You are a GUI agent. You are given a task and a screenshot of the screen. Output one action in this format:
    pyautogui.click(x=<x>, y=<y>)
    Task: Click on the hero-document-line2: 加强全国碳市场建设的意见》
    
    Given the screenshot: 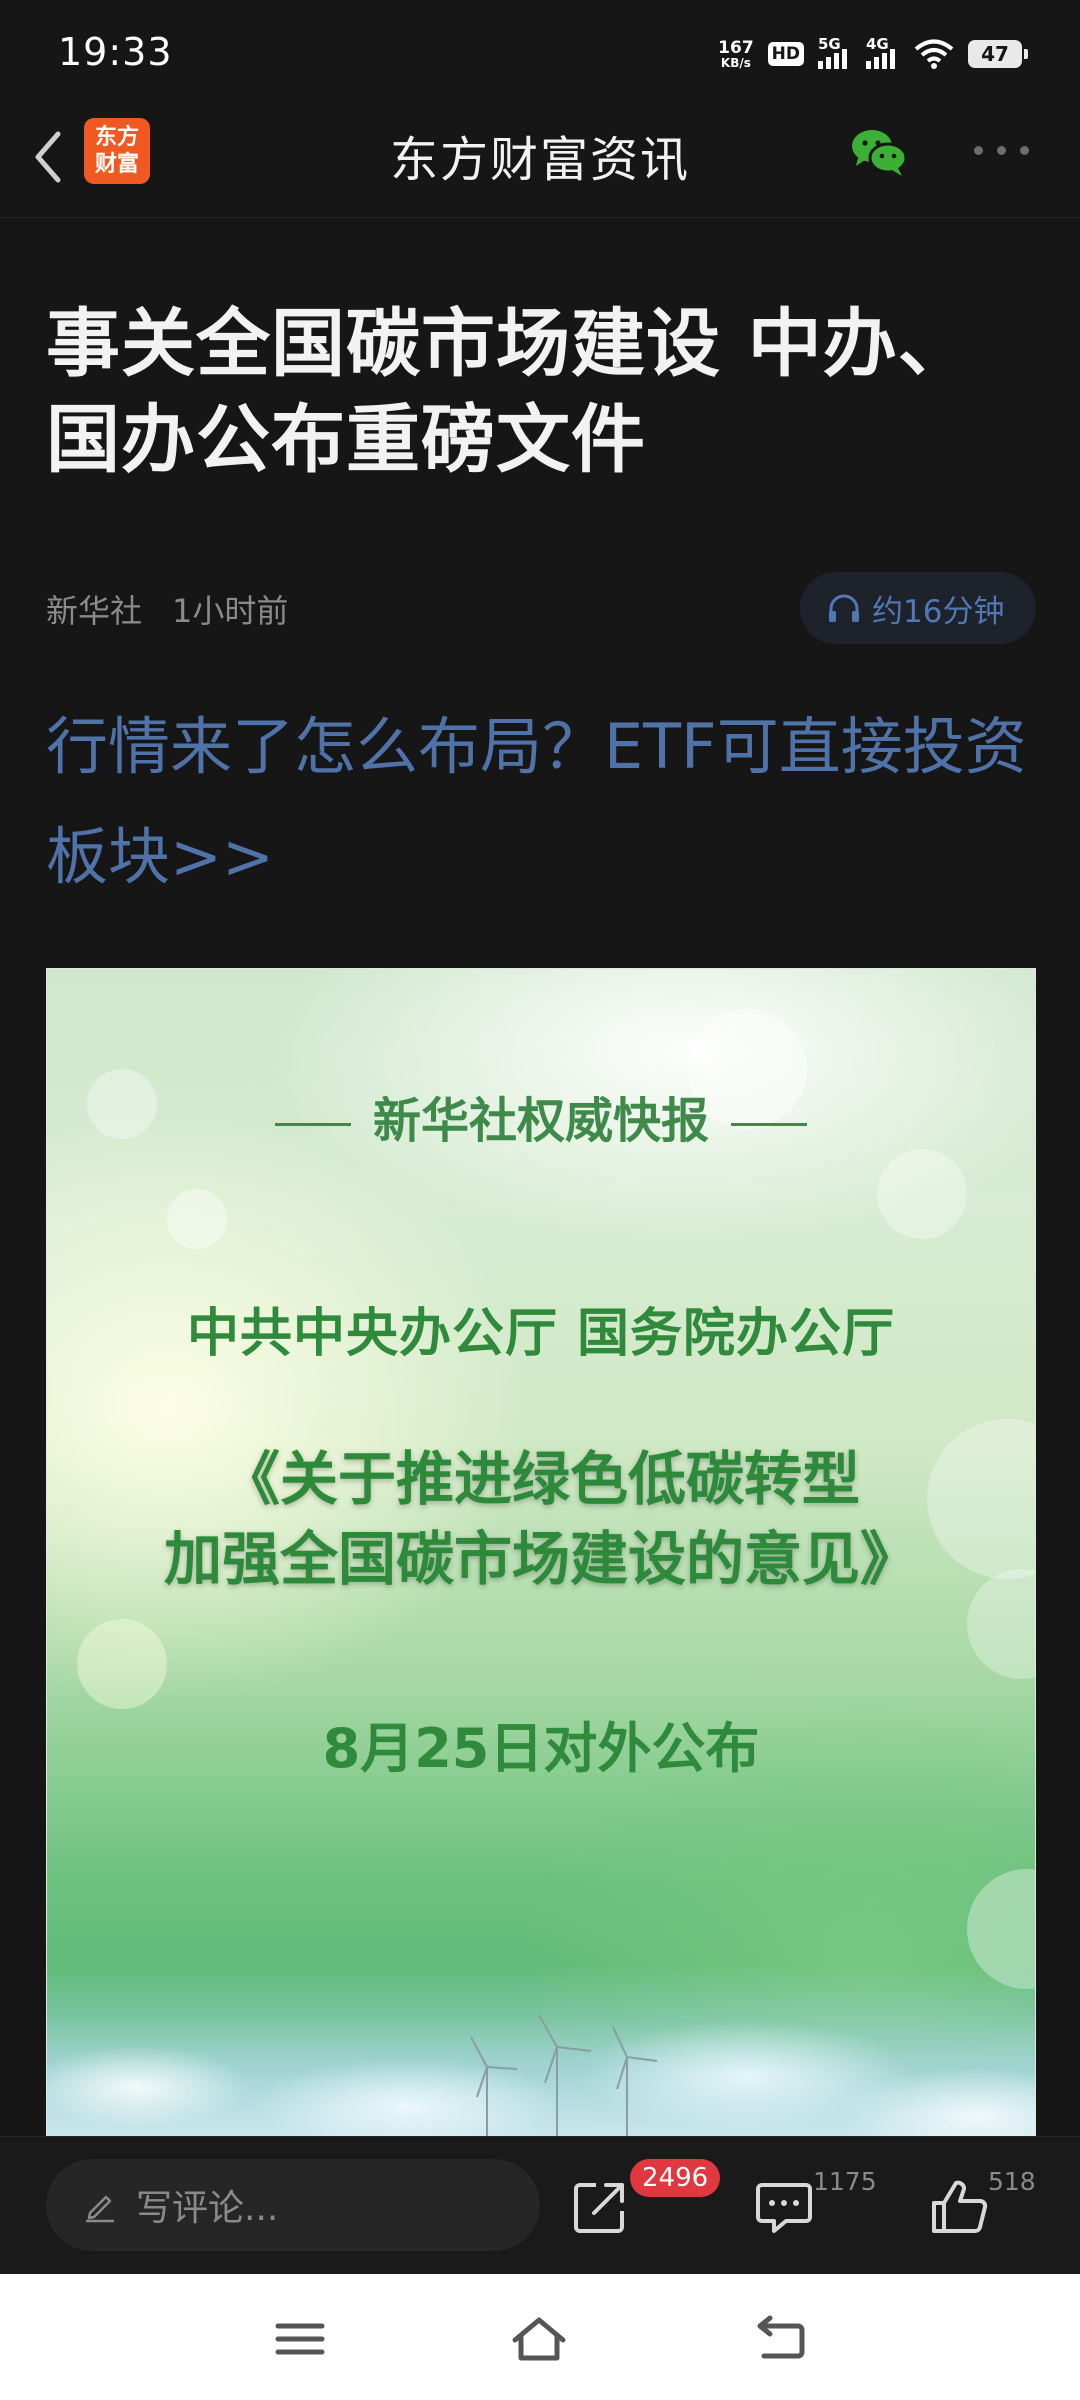 What is the action you would take?
    pyautogui.click(x=540, y=1559)
    